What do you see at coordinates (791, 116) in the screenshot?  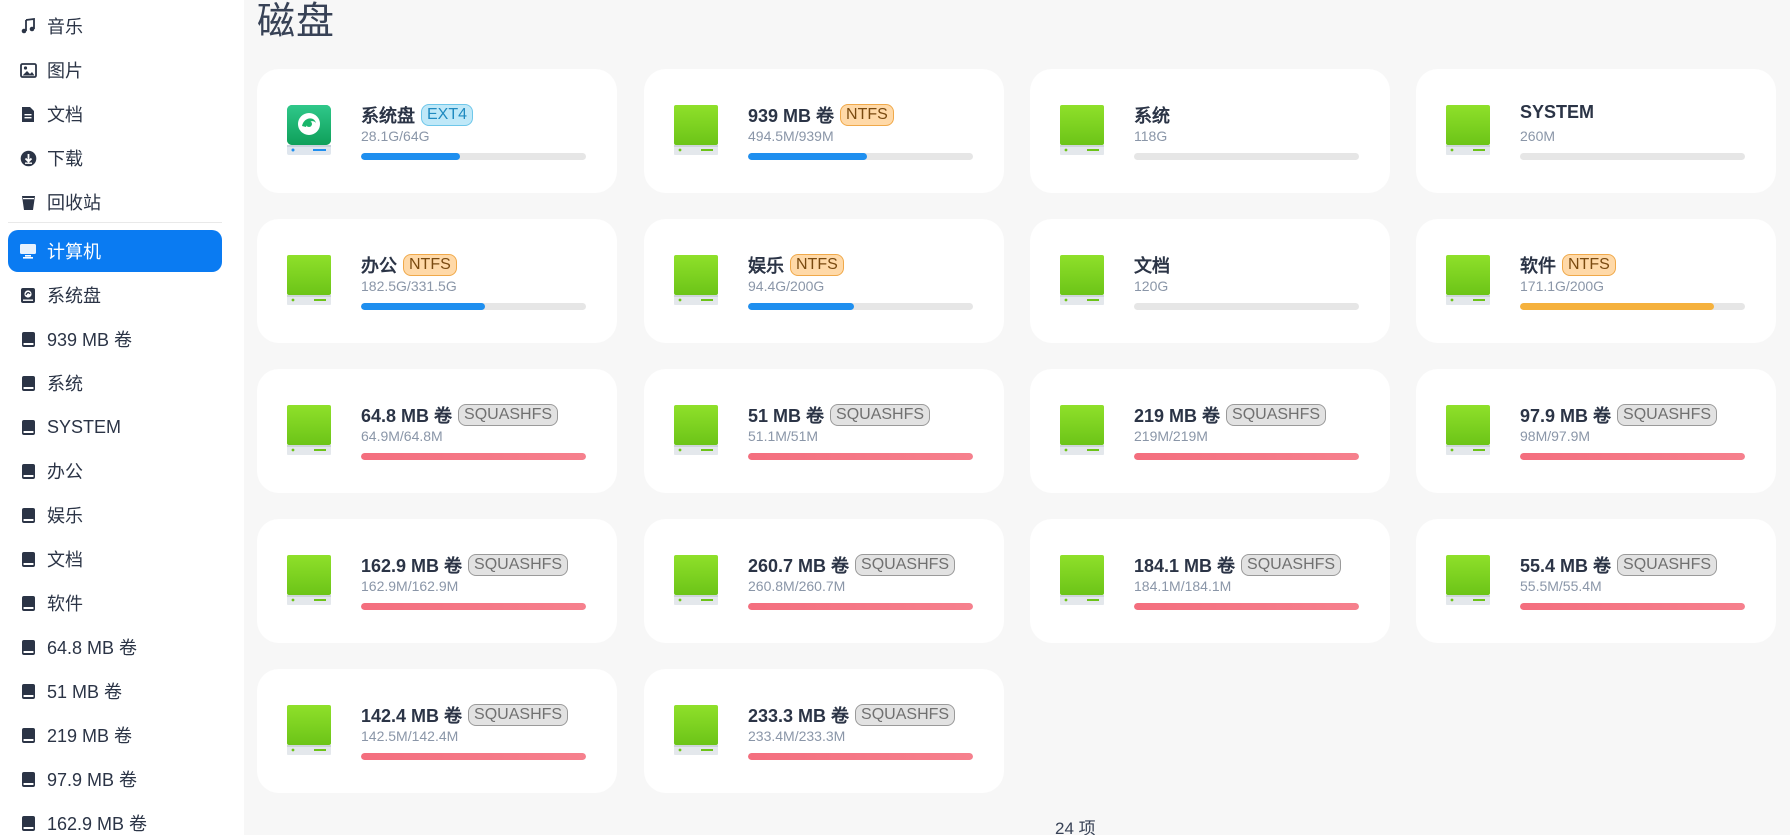 I see `disk-name: 939 MB 卷` at bounding box center [791, 116].